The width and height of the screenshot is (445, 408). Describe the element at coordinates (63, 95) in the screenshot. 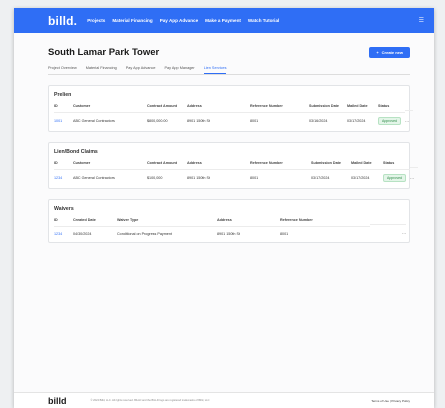

I see `prelien-title: Prelien` at that location.